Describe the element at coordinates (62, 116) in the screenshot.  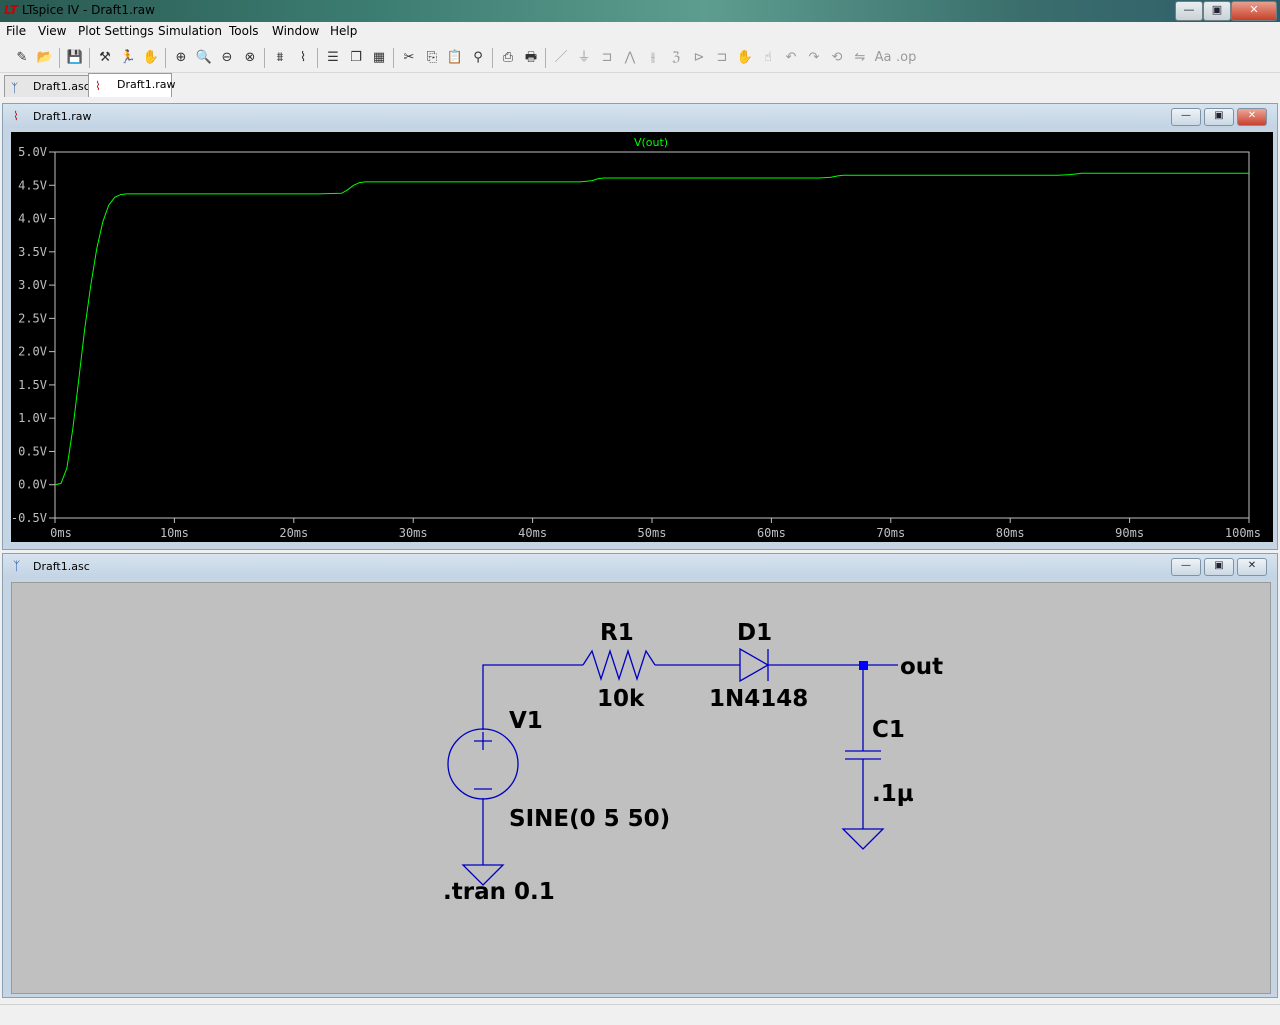
I see `plot-window-title: Draft1.raw` at that location.